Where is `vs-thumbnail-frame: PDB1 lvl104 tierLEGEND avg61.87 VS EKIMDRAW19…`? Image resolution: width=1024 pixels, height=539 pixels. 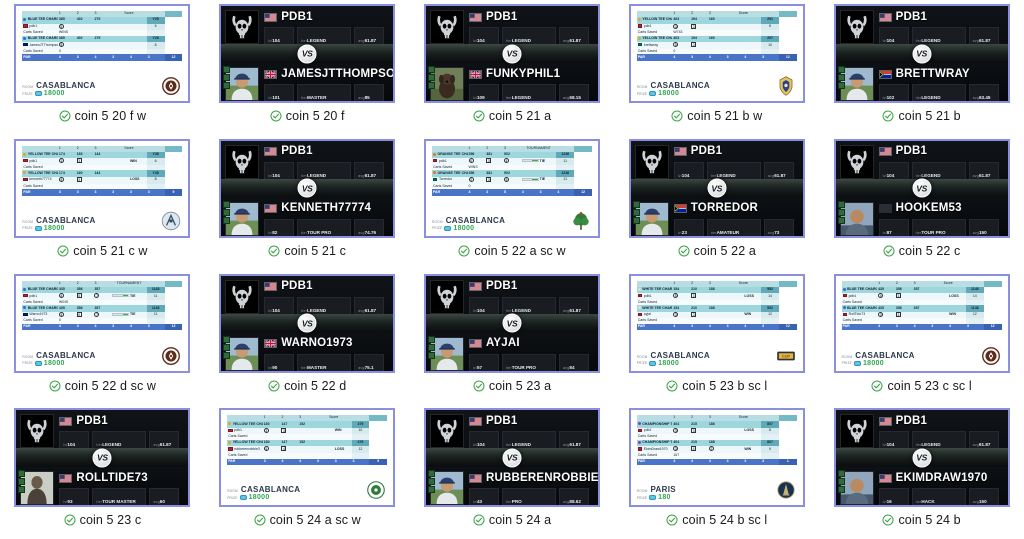 vs-thumbnail-frame: PDB1 lvl104 tierLEGEND avg61.87 VS EKIMDRAW19… is located at coordinates (921, 458).